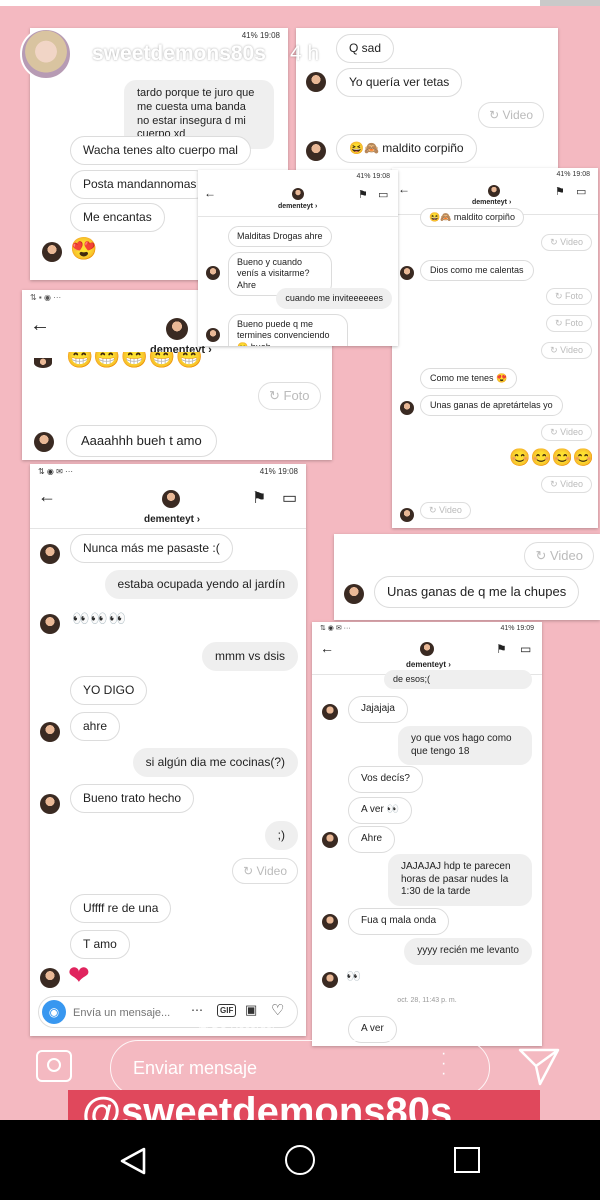 This screenshot has height=1200, width=600. I want to click on reply-placeholder: Enviar mensaje, so click(195, 1068).